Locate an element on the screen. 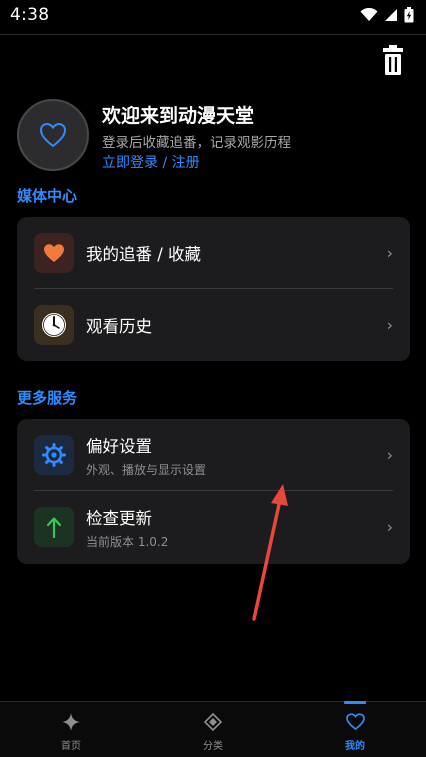 This screenshot has height=757, width=426. section-title-more-services: 更多服务 is located at coordinates (47, 398).